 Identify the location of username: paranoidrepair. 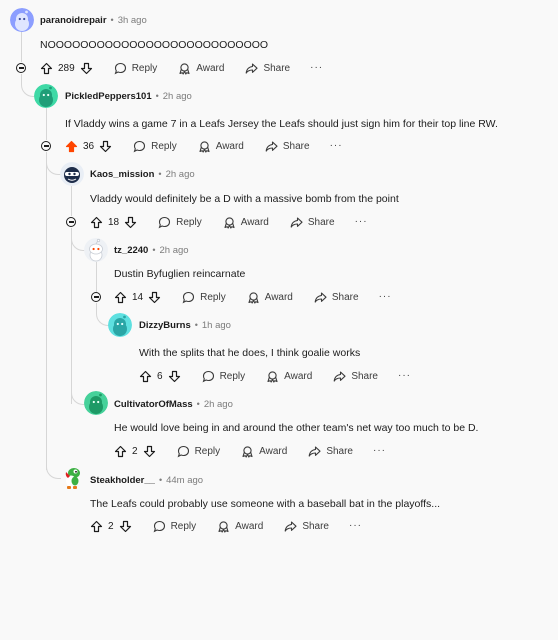
(73, 20).